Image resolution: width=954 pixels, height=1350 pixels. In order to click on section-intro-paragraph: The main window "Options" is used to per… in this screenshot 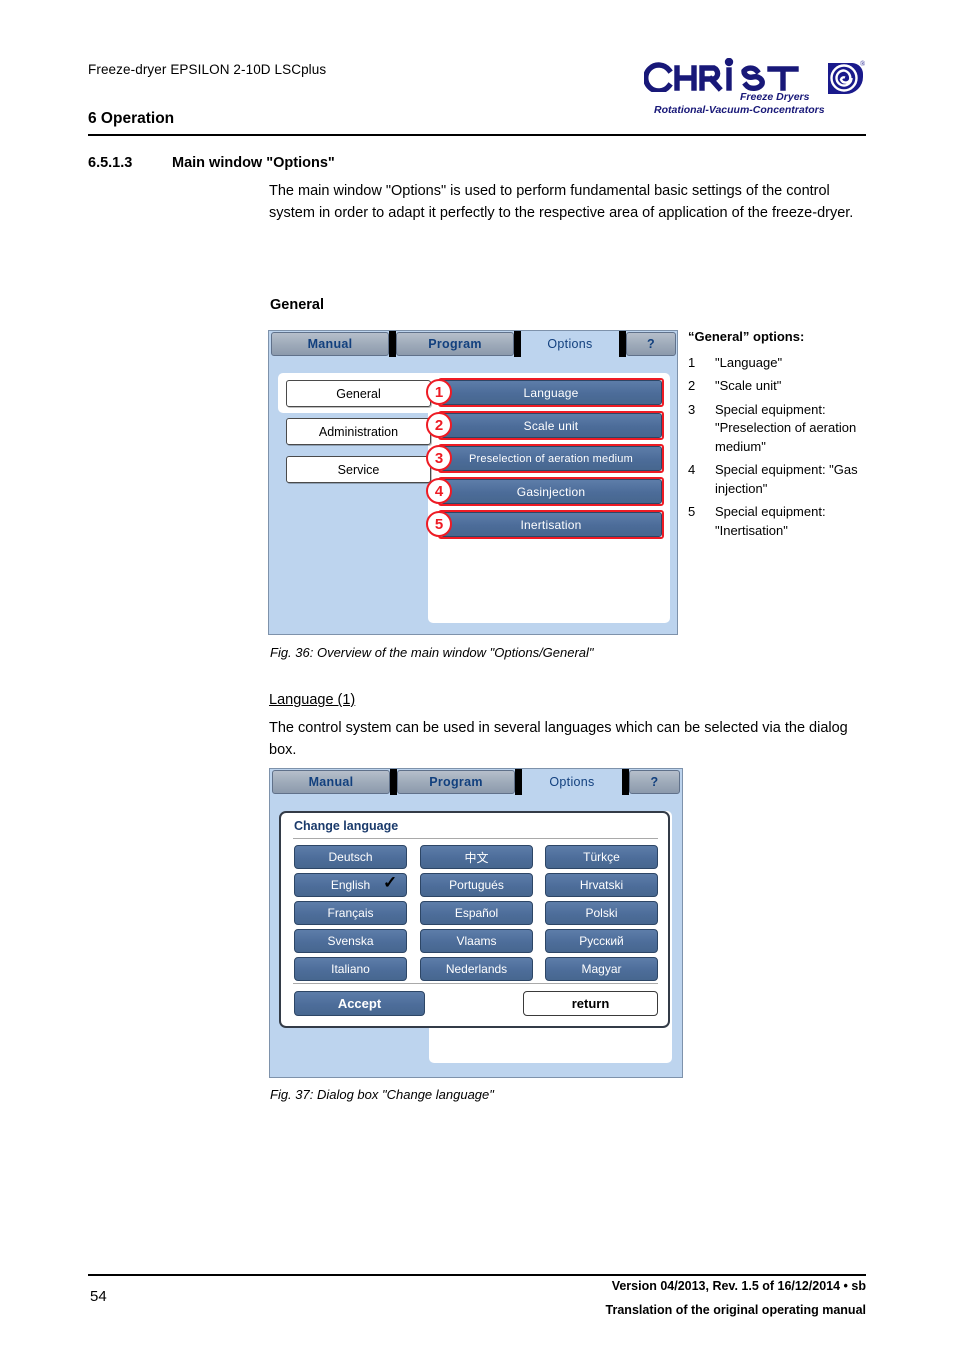, I will do `click(561, 202)`.